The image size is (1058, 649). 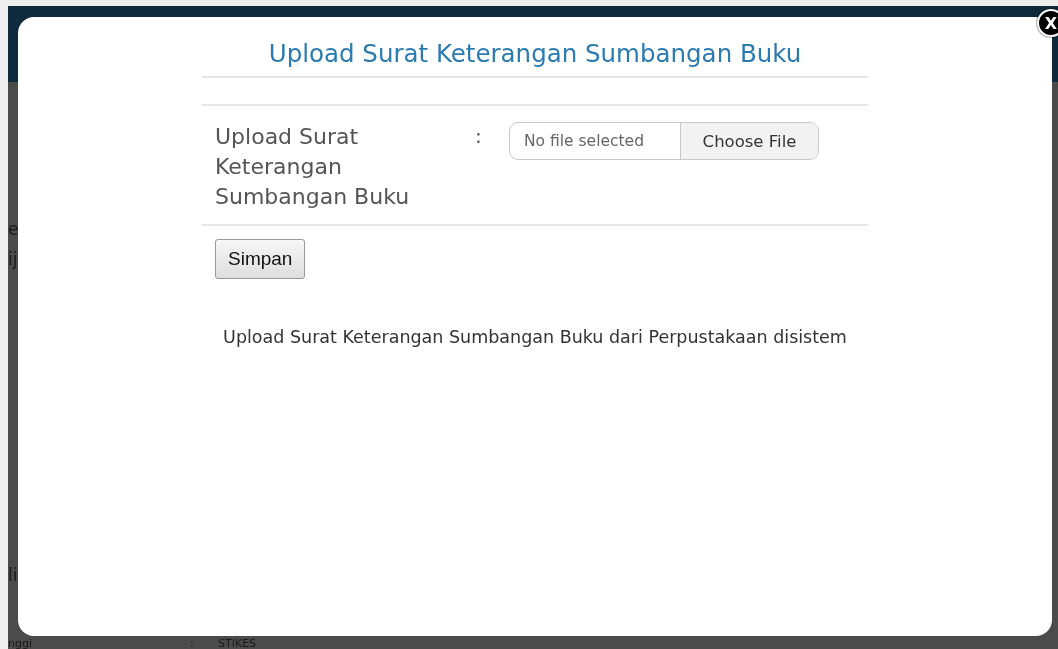 What do you see at coordinates (749, 141) in the screenshot?
I see `choose-file-button: Choose File` at bounding box center [749, 141].